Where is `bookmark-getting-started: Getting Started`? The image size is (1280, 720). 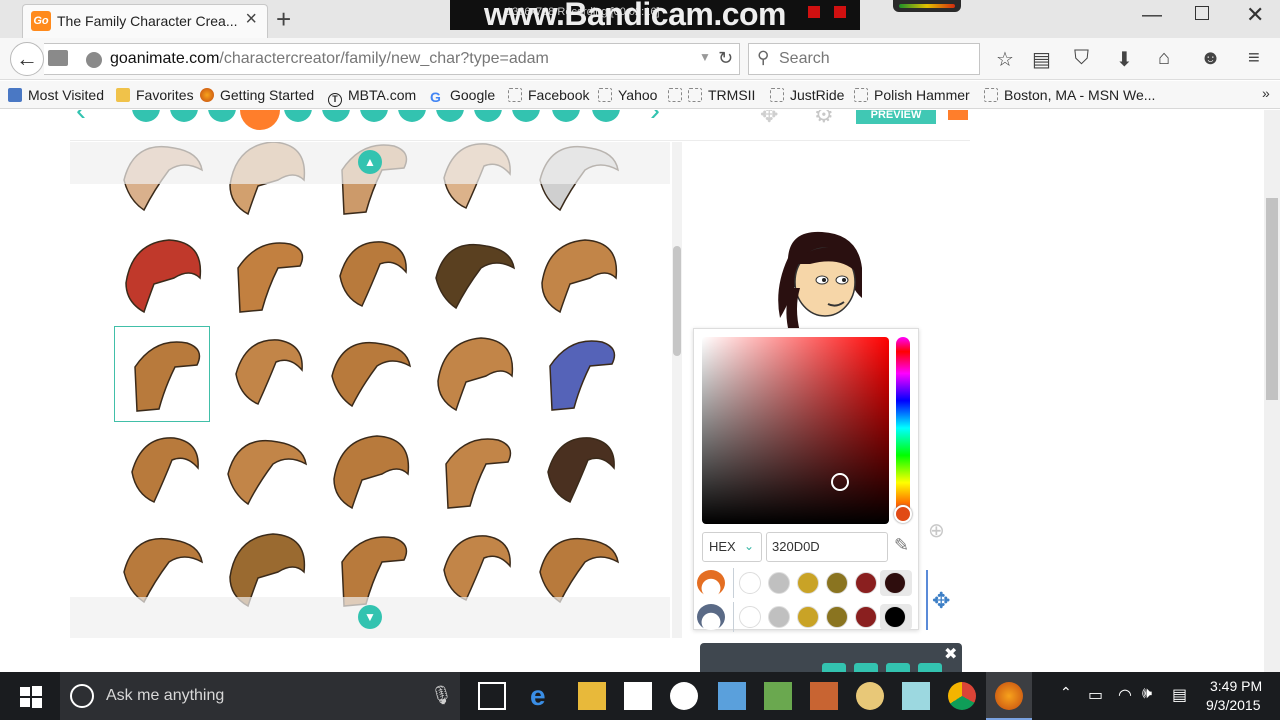 bookmark-getting-started: Getting Started is located at coordinates (257, 95).